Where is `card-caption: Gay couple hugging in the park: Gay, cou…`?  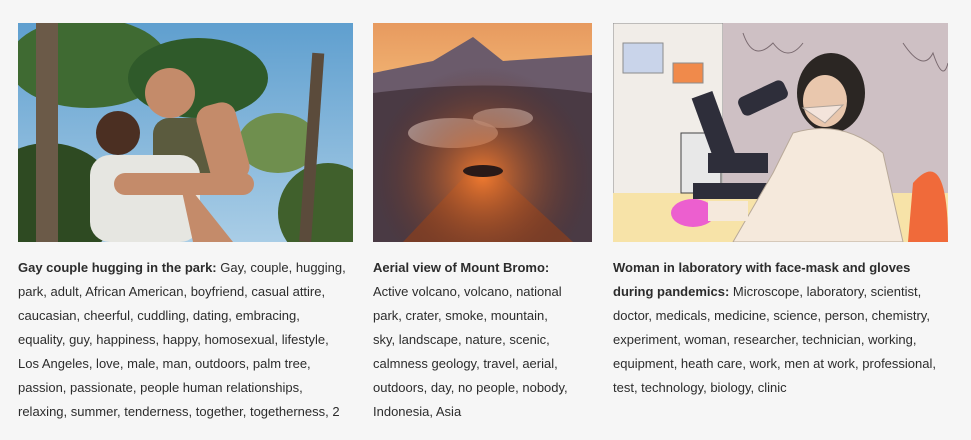 card-caption: Gay couple hugging in the park: Gay, cou… is located at coordinates (184, 340).